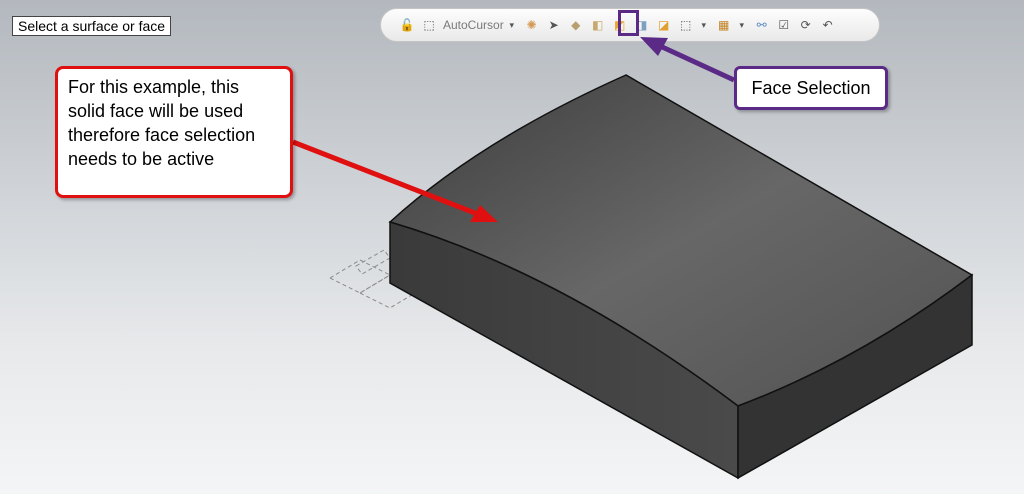 The image size is (1024, 494). I want to click on face-selection-callout: Face Selection, so click(811, 88).